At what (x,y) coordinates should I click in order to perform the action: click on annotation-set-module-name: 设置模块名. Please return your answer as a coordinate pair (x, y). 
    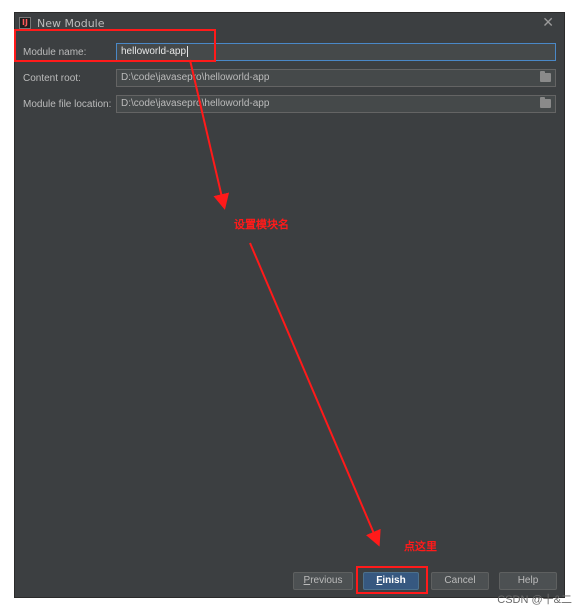
    Looking at the image, I should click on (261, 224).